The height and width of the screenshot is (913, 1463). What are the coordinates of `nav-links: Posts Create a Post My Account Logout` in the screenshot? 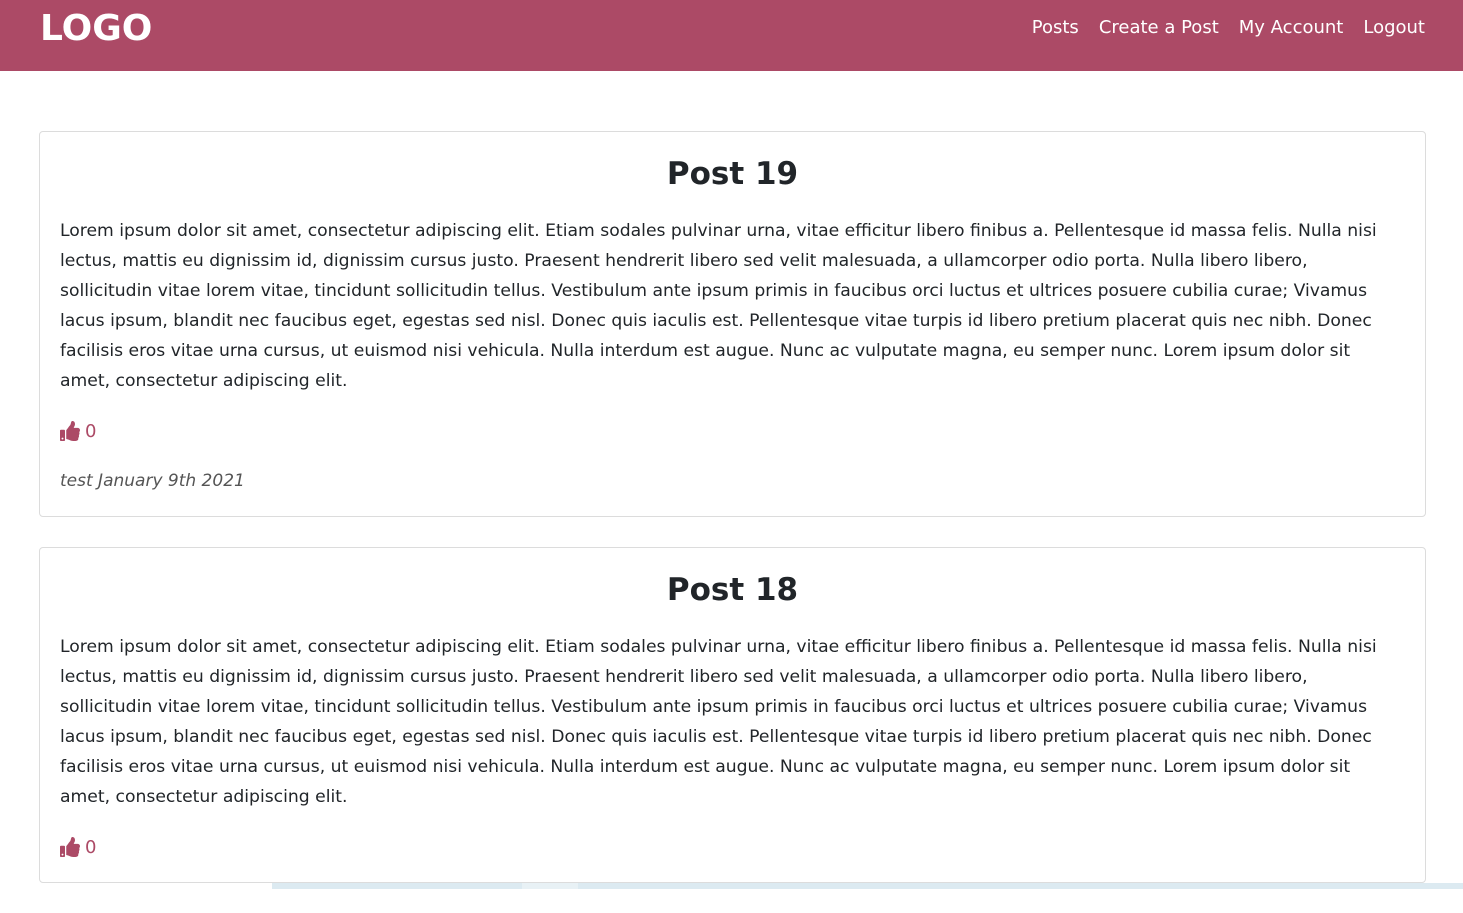 It's located at (1228, 28).